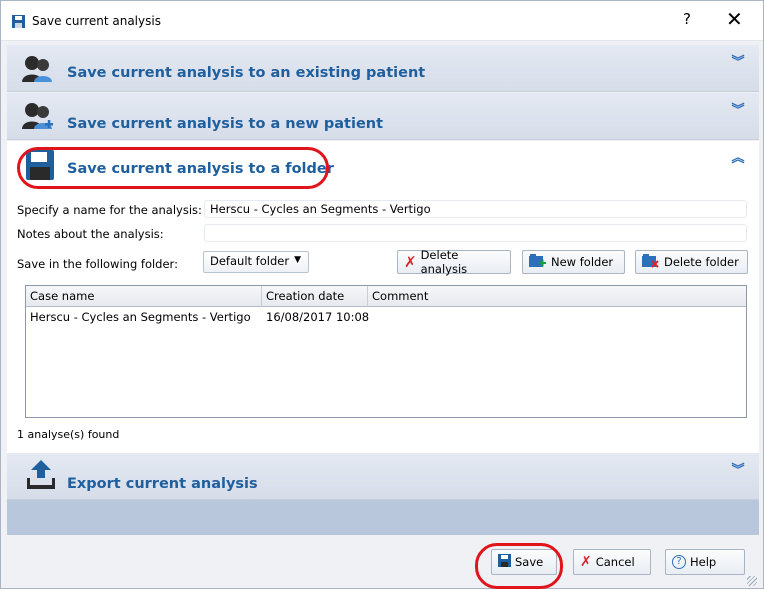  What do you see at coordinates (250, 261) in the screenshot?
I see `folder-select-value: Default folder` at bounding box center [250, 261].